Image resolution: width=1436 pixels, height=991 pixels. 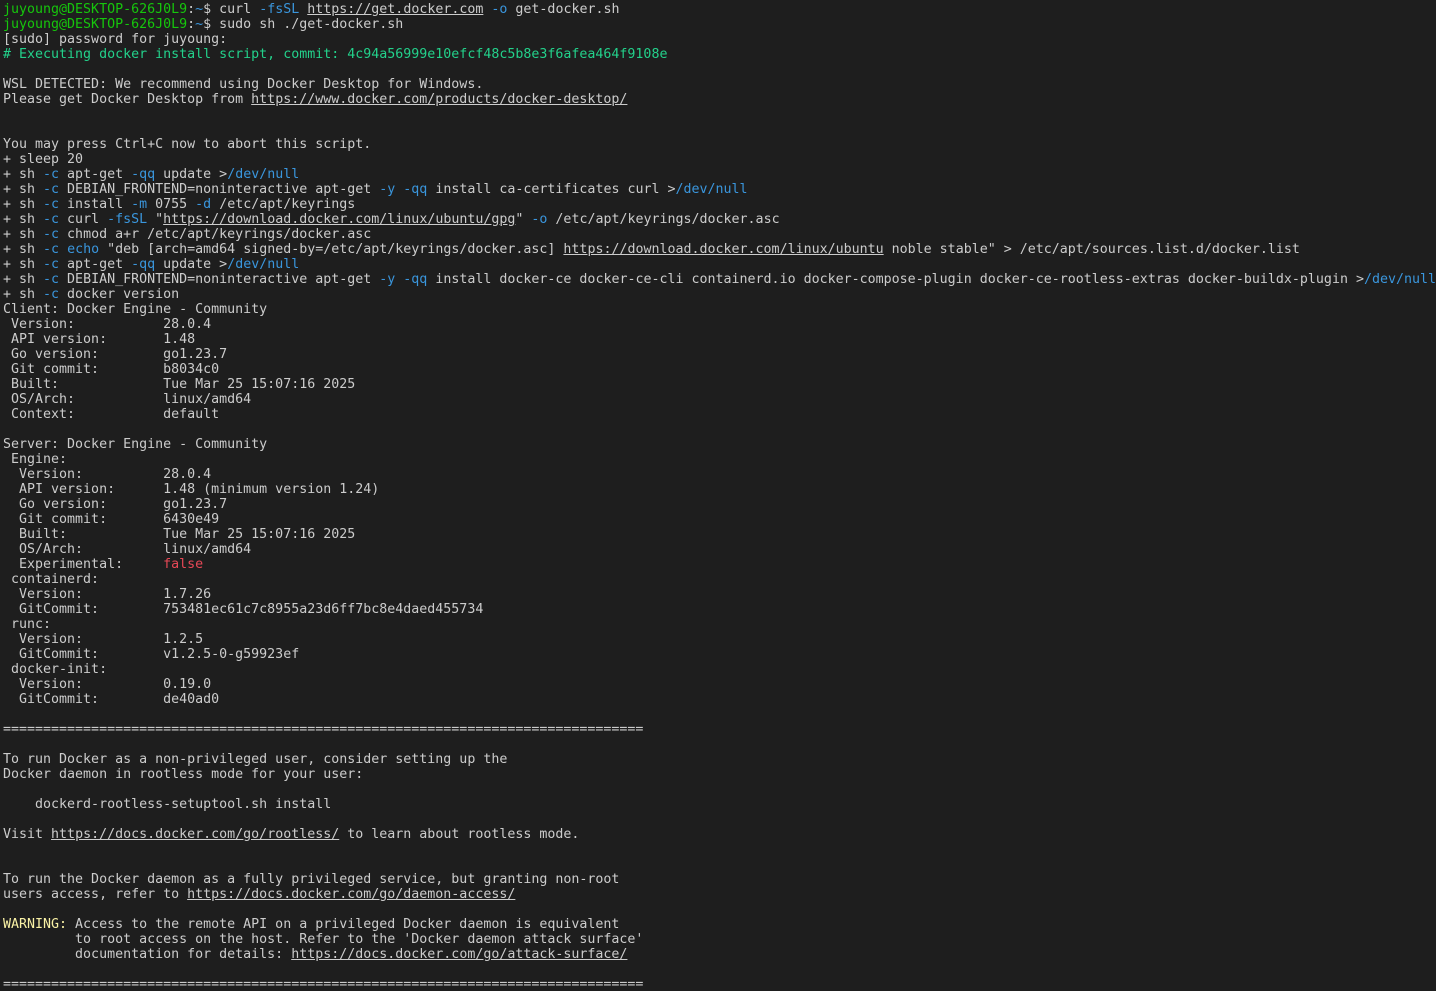 What do you see at coordinates (719, 624) in the screenshot?
I see `terminal-line: runc:` at bounding box center [719, 624].